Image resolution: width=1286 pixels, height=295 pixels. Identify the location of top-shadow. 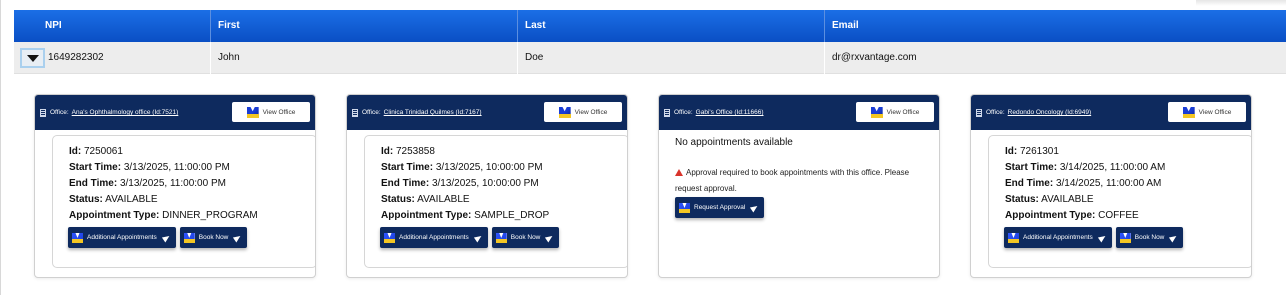
(1241, 3).